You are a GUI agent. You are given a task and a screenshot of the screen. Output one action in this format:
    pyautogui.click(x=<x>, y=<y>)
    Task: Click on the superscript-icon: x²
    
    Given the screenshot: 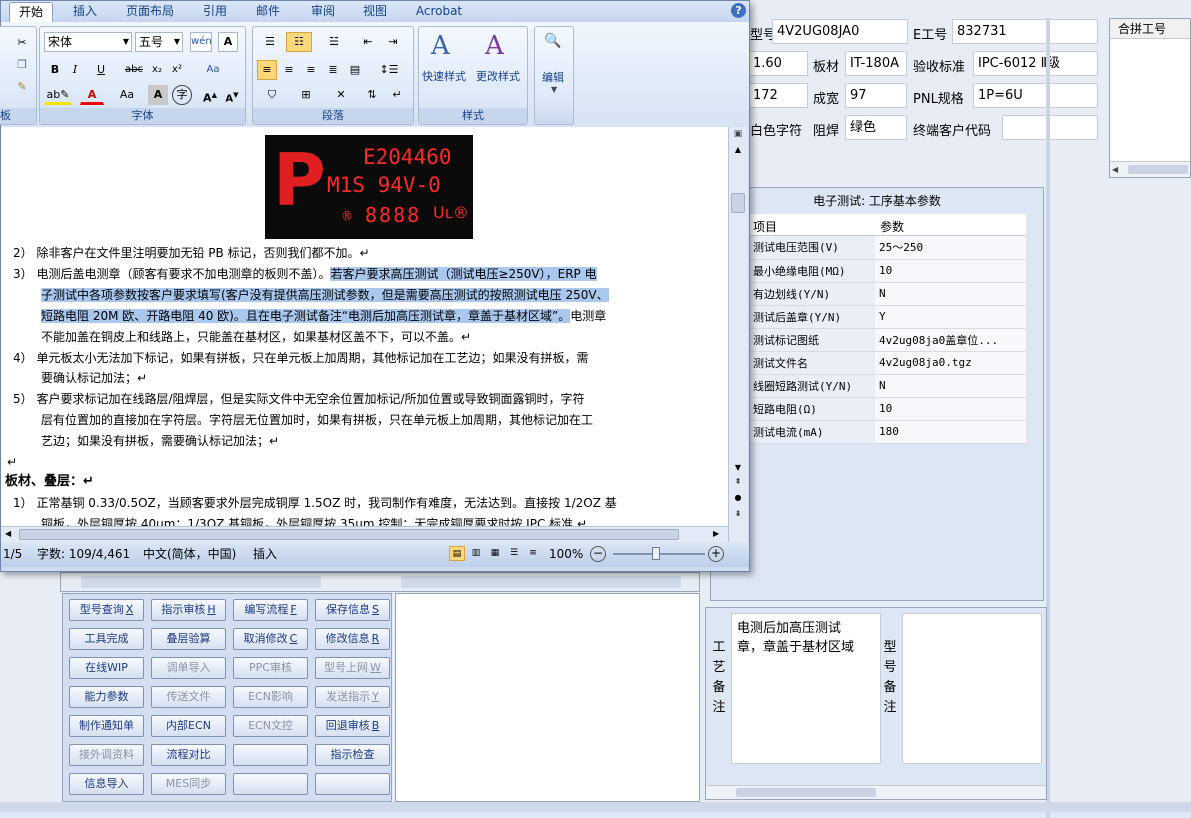 What is the action you would take?
    pyautogui.click(x=177, y=70)
    